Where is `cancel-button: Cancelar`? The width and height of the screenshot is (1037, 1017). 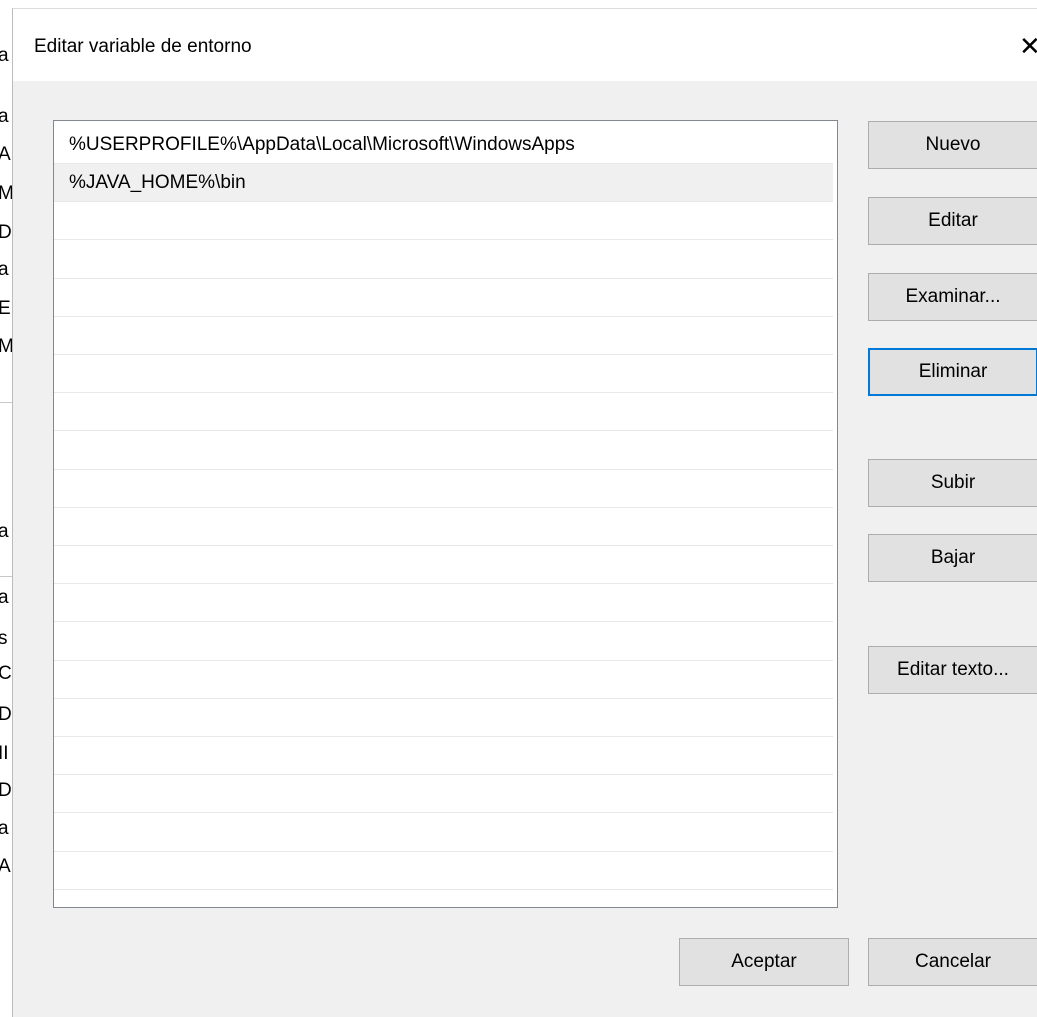 cancel-button: Cancelar is located at coordinates (952, 962).